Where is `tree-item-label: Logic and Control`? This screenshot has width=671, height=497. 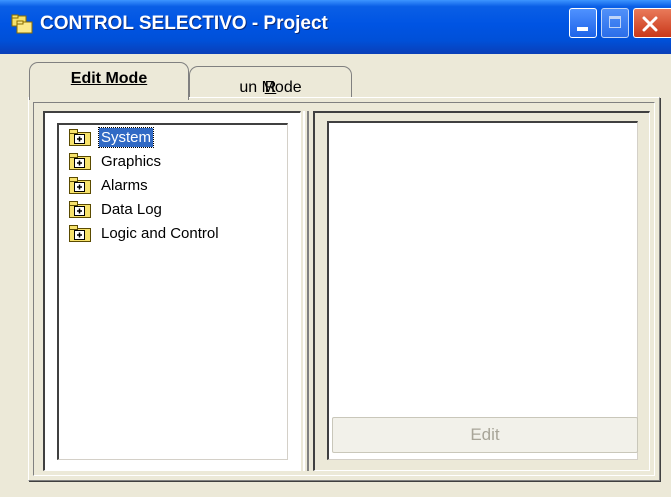
tree-item-label: Logic and Control is located at coordinates (160, 233).